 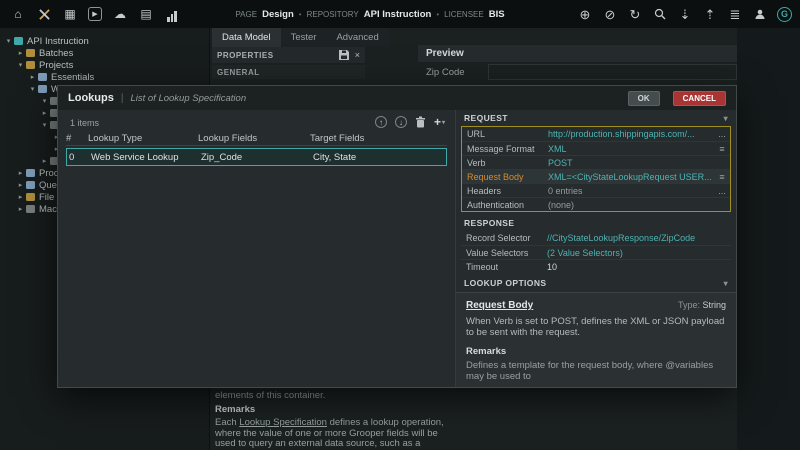 I want to click on download-icon: ⇣, so click(x=685, y=14).